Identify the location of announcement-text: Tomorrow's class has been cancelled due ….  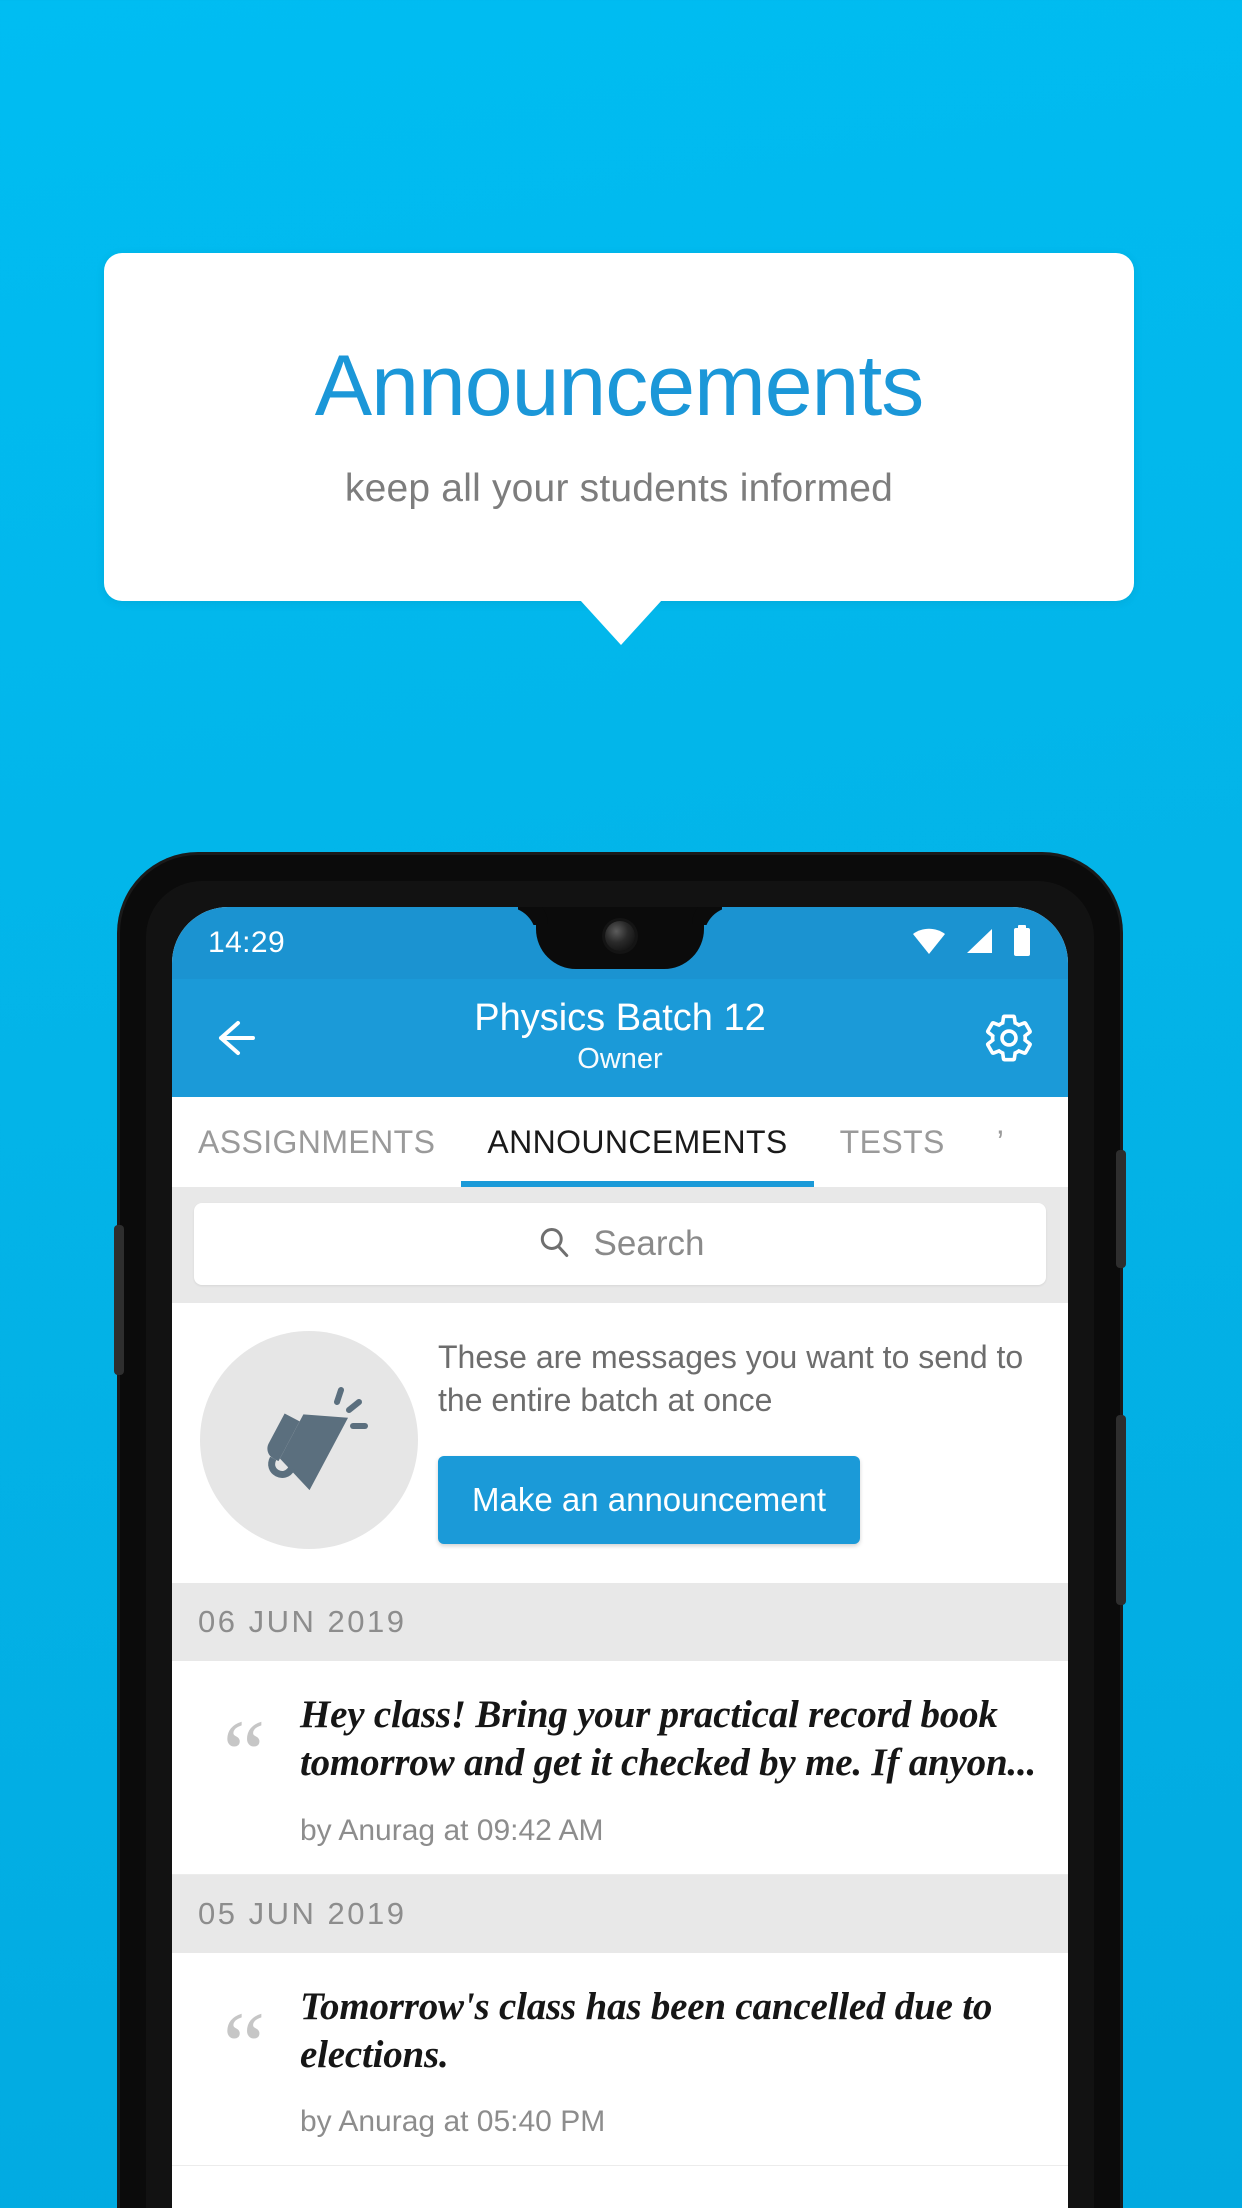
(646, 2030).